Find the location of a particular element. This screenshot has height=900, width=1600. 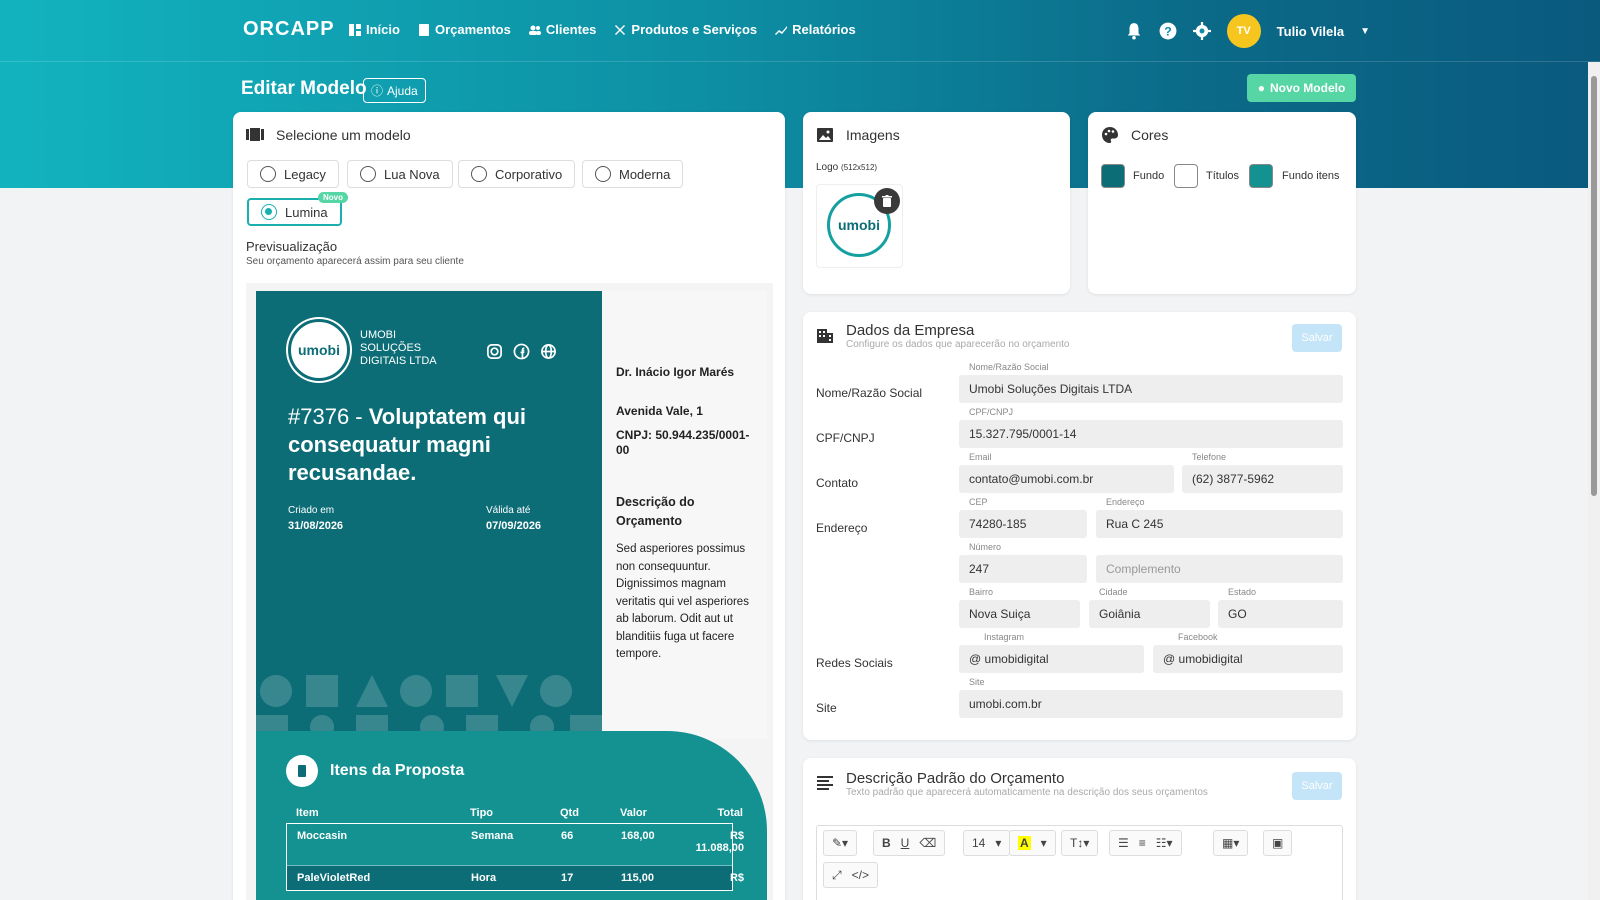

avatar: TV is located at coordinates (1243, 31).